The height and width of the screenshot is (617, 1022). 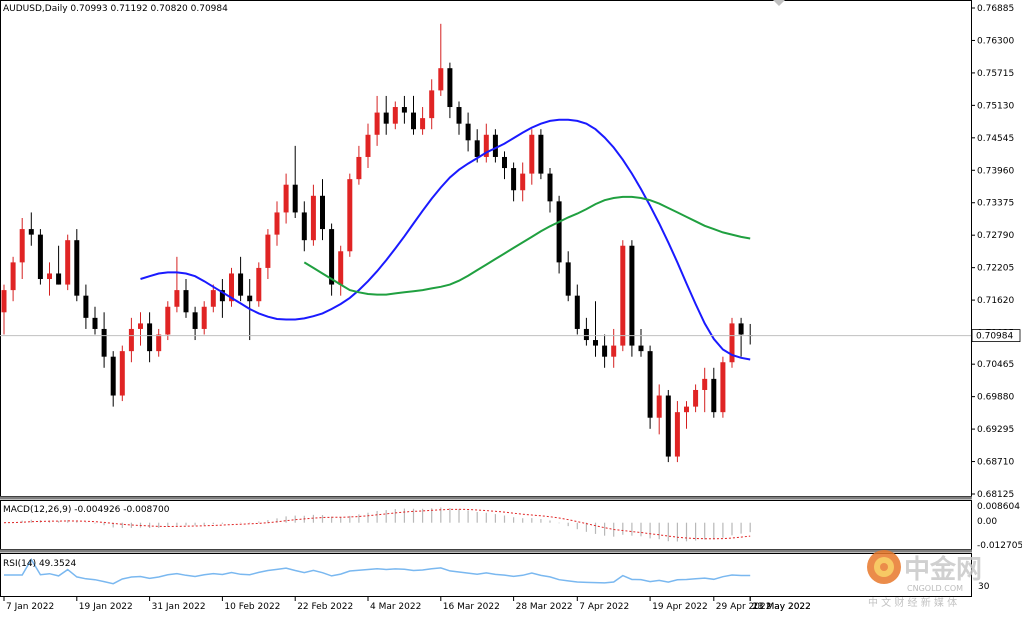 I want to click on date-tick-label: 4 Mar 2022, so click(x=395, y=607).